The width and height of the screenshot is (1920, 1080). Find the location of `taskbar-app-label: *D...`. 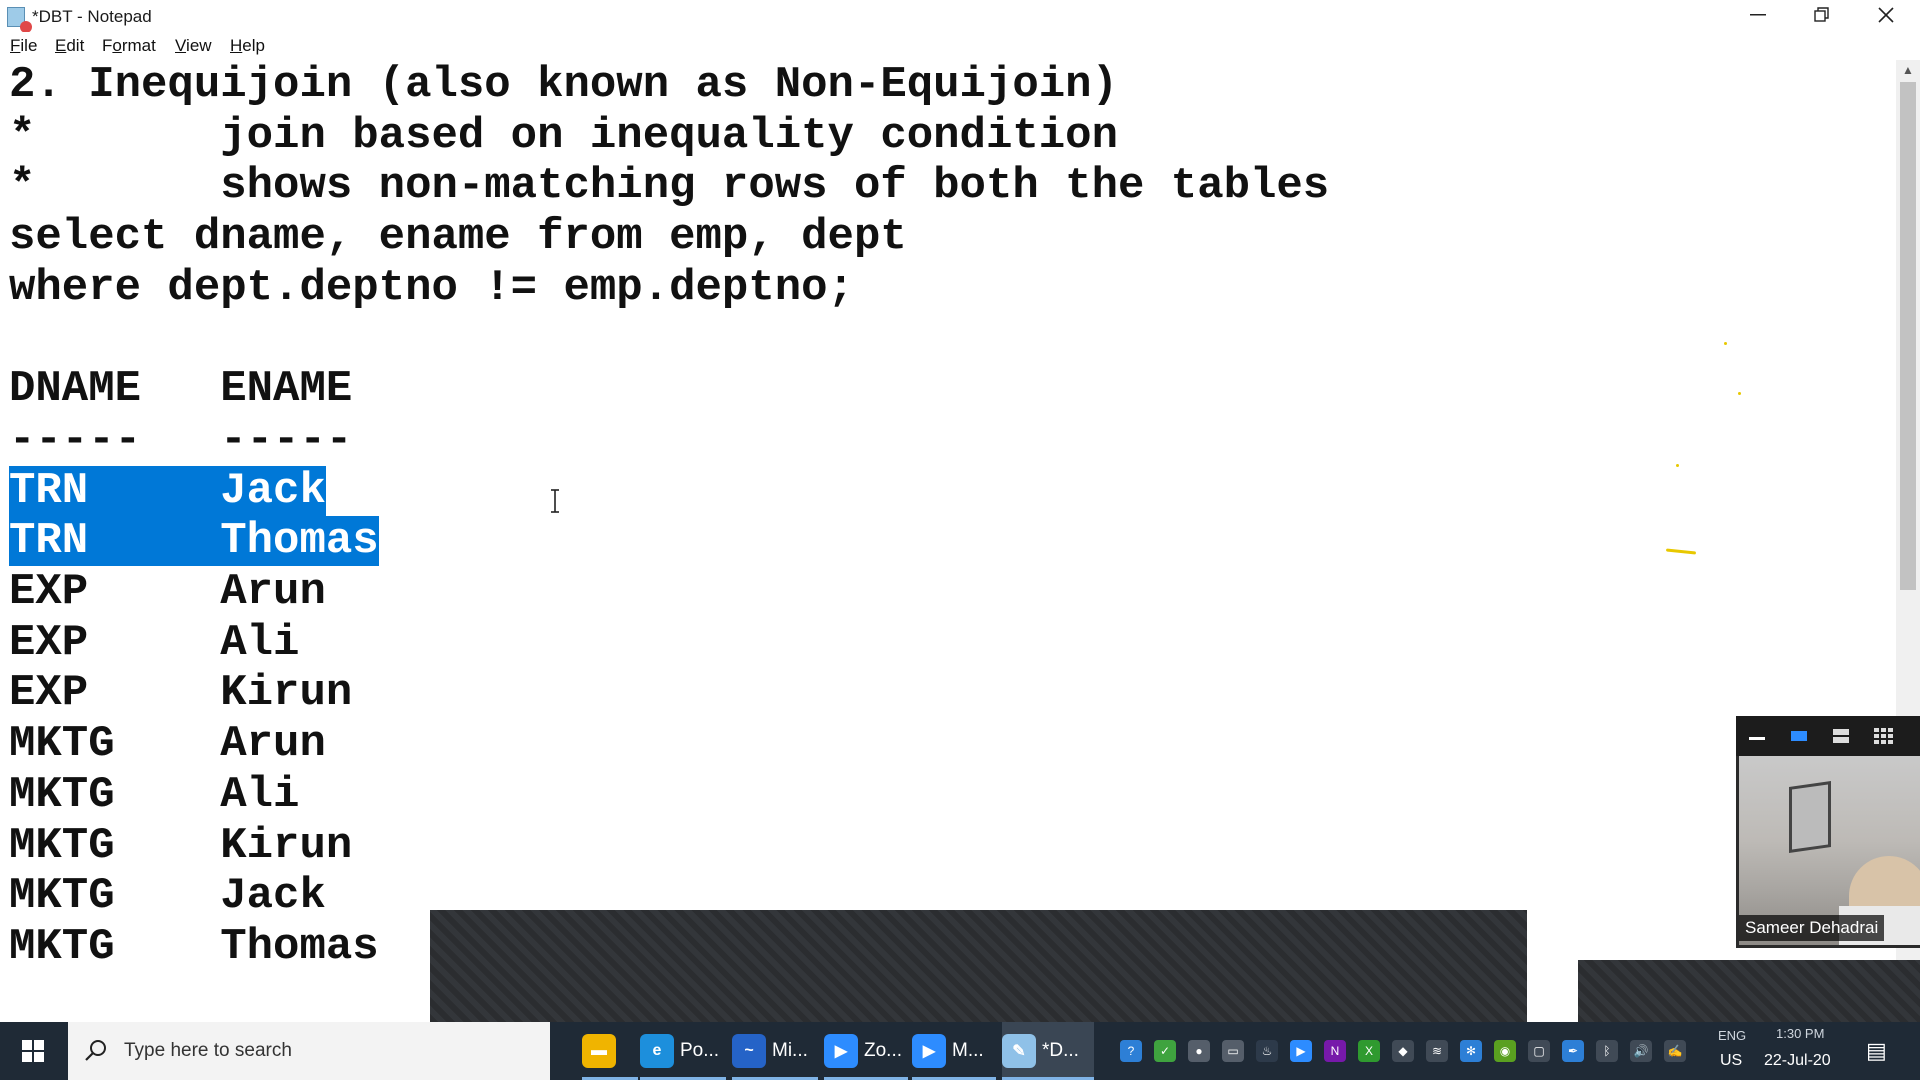

taskbar-app-label: *D... is located at coordinates (1060, 1050).